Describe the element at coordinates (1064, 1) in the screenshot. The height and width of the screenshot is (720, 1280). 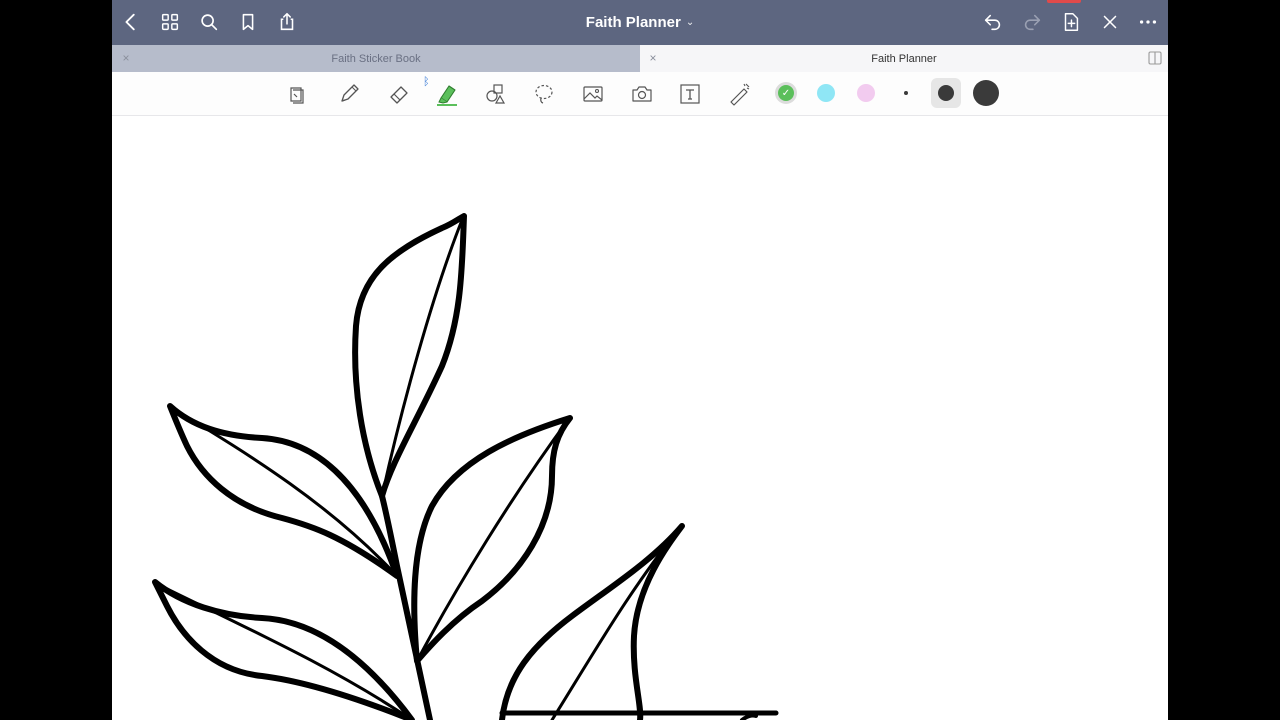
I see `recording-indicator` at that location.